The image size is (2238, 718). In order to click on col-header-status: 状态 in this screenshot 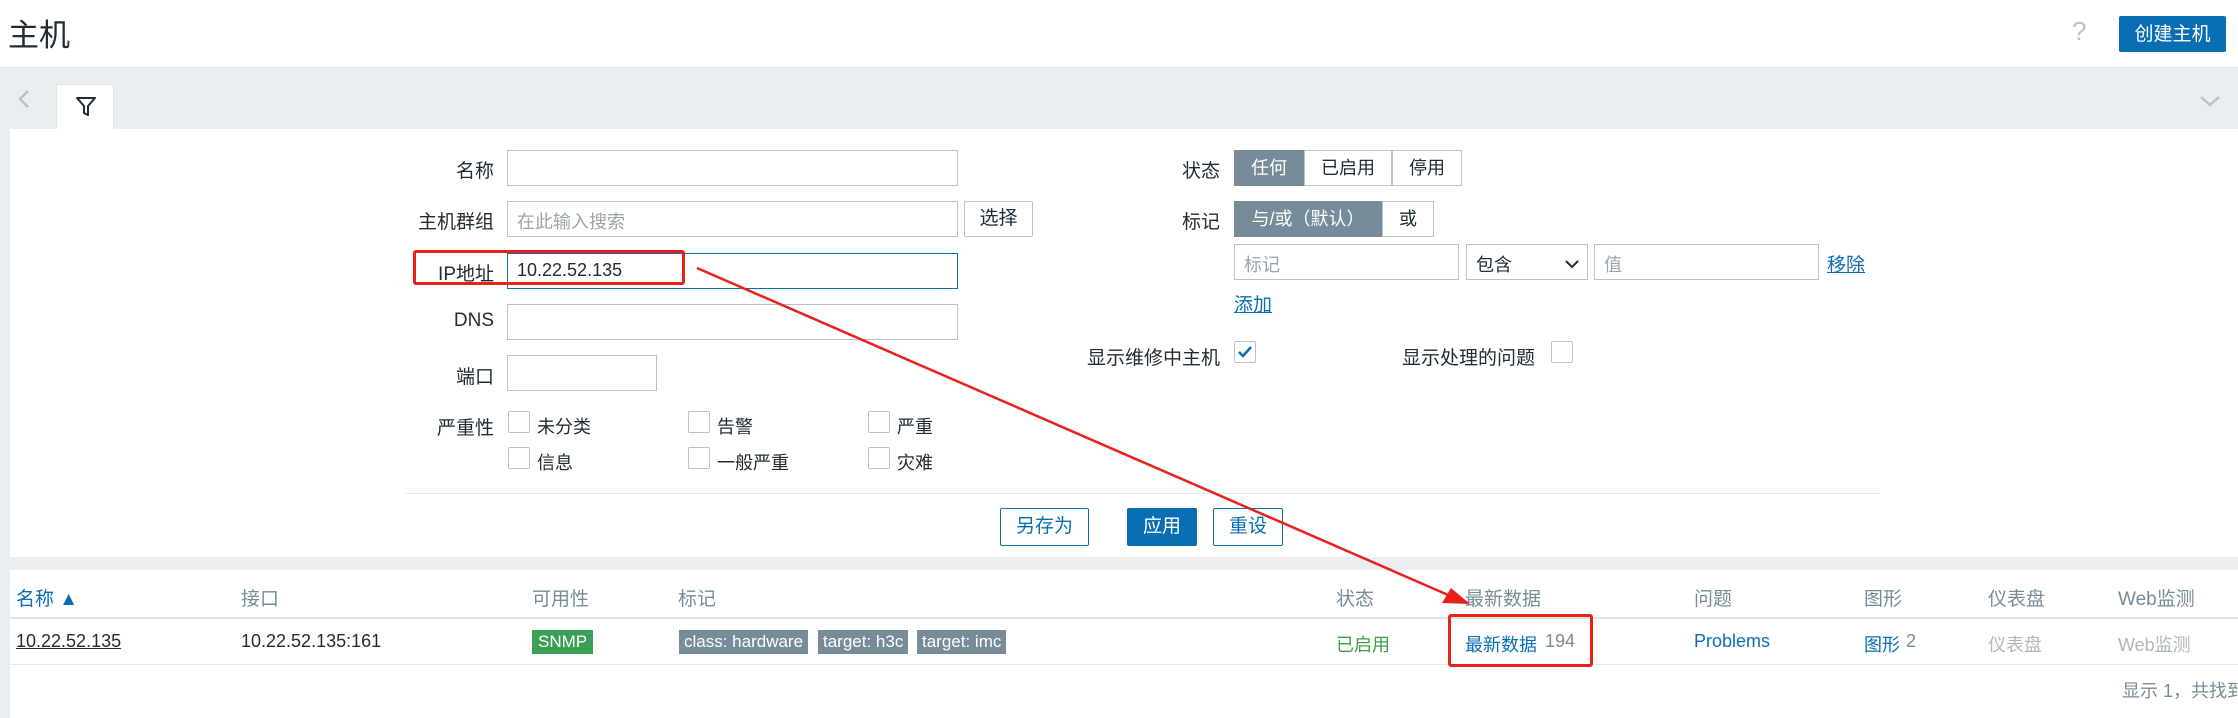, I will do `click(1355, 597)`.